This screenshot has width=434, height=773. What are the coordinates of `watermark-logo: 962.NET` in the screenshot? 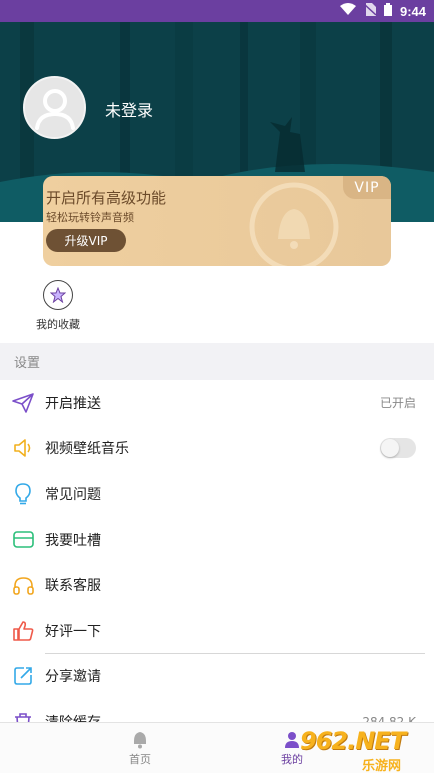 It's located at (353, 741).